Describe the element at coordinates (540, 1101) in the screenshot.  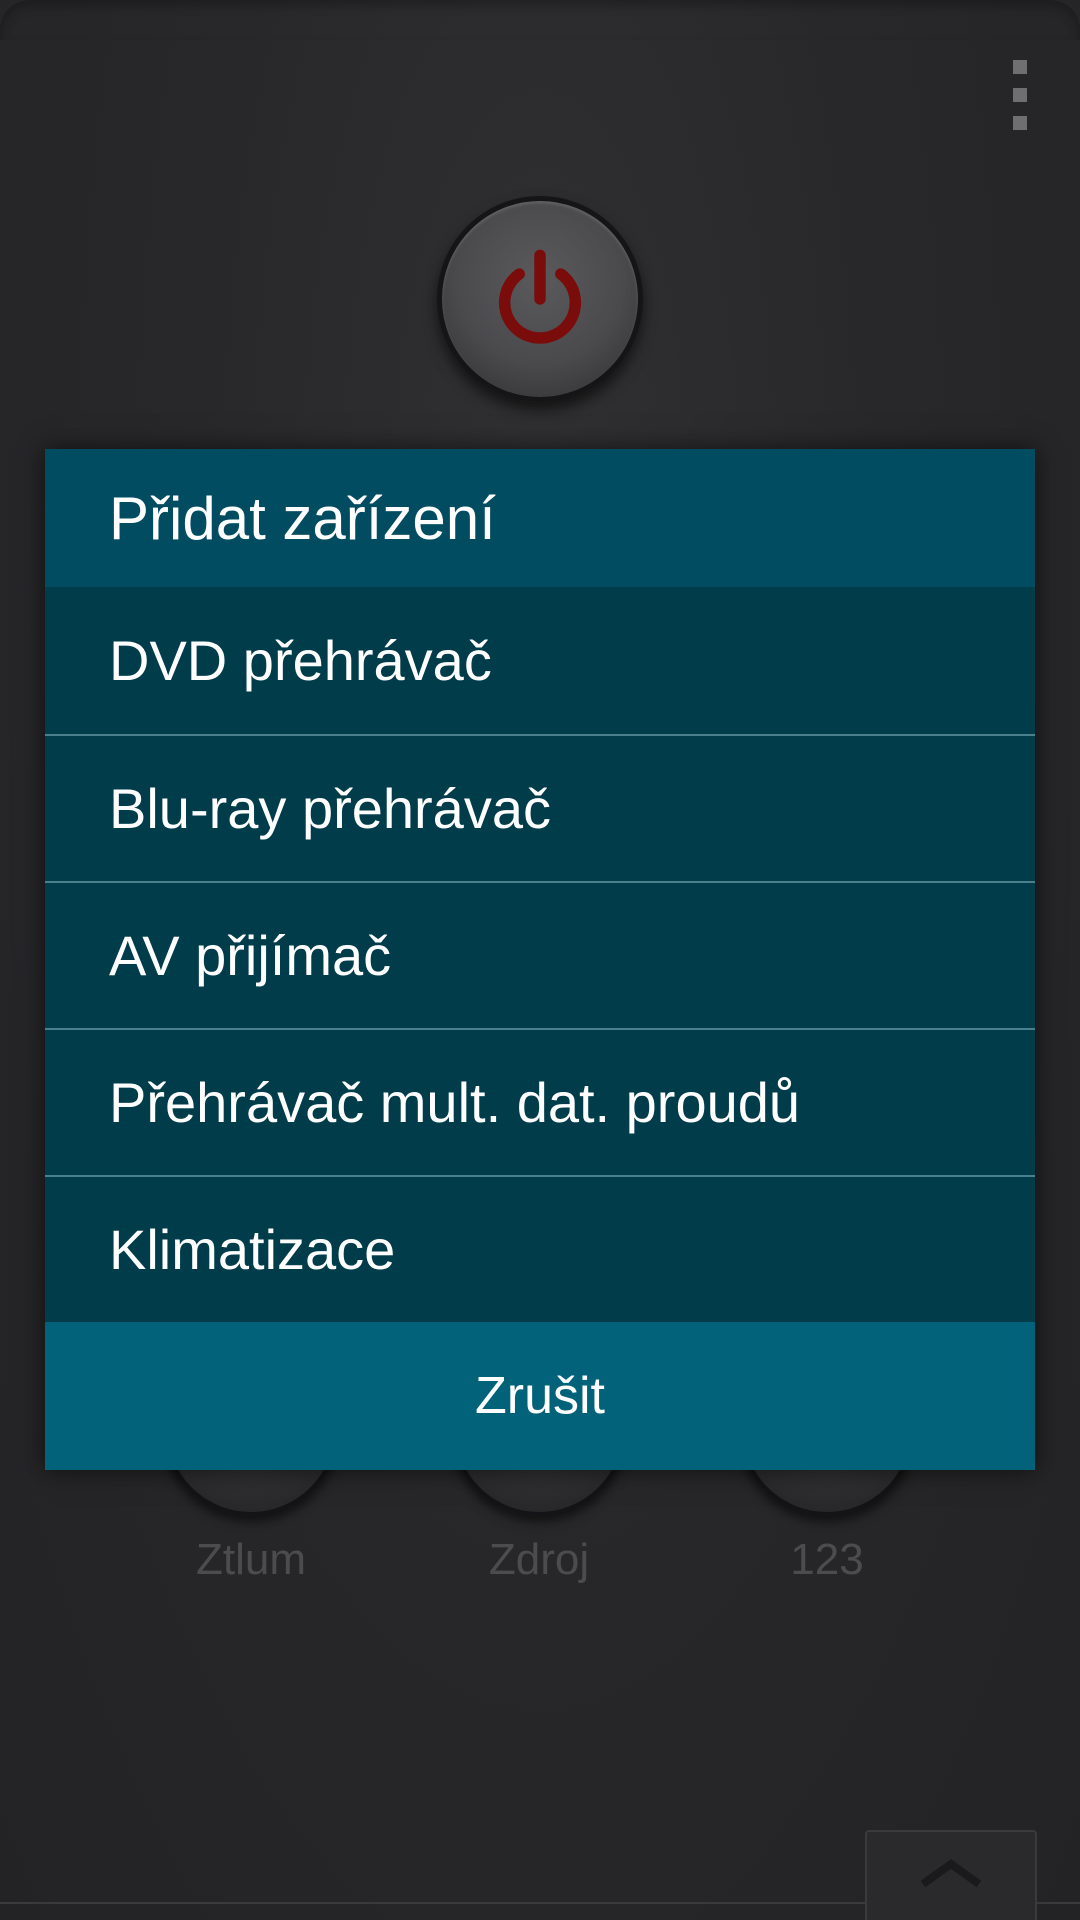
I see `device-option-streaming-player: Přehrávač mult. dat. proudů` at that location.